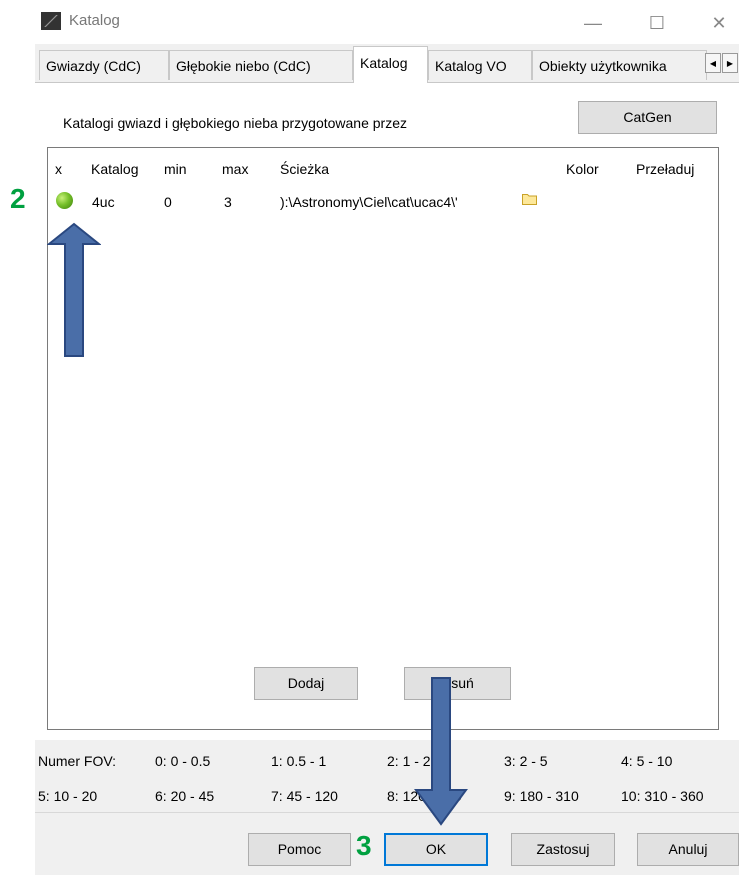 The width and height of the screenshot is (739, 875). What do you see at coordinates (185, 796) in the screenshot?
I see `fov-item: 6: 20 - 45` at bounding box center [185, 796].